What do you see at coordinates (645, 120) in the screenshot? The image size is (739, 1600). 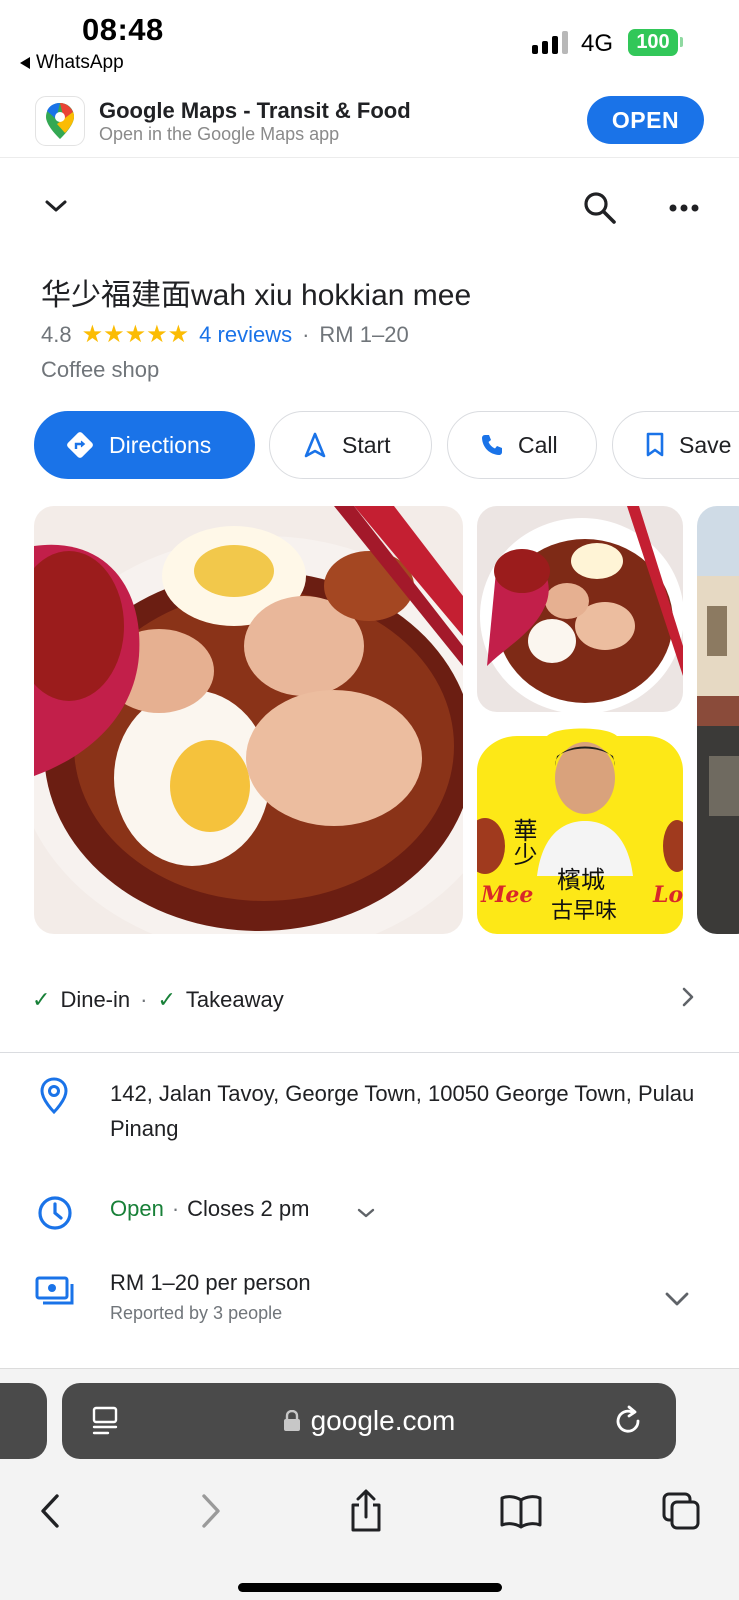 I see `open-in-app-button: OPEN` at bounding box center [645, 120].